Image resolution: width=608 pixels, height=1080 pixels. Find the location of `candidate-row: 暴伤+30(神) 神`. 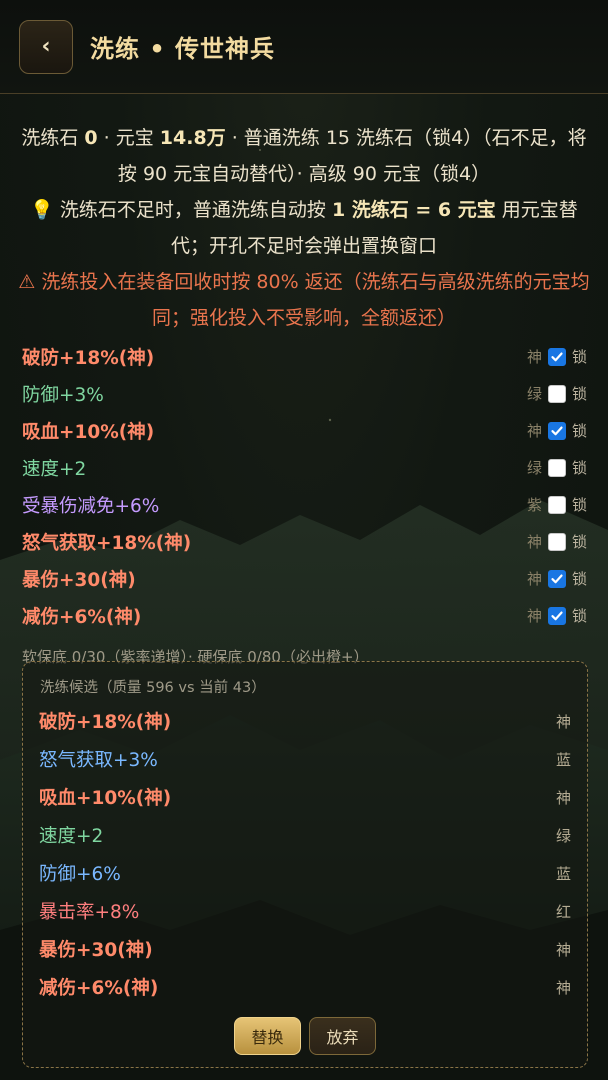

candidate-row: 暴伤+30(神) 神 is located at coordinates (305, 949).